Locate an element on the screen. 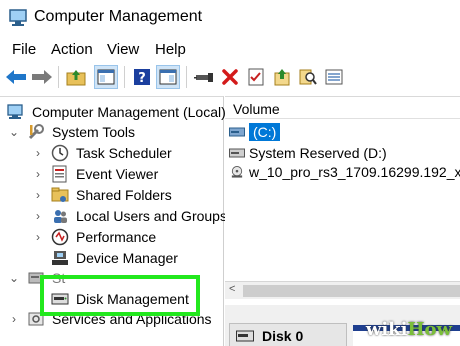  help-icon: ? is located at coordinates (142, 77).